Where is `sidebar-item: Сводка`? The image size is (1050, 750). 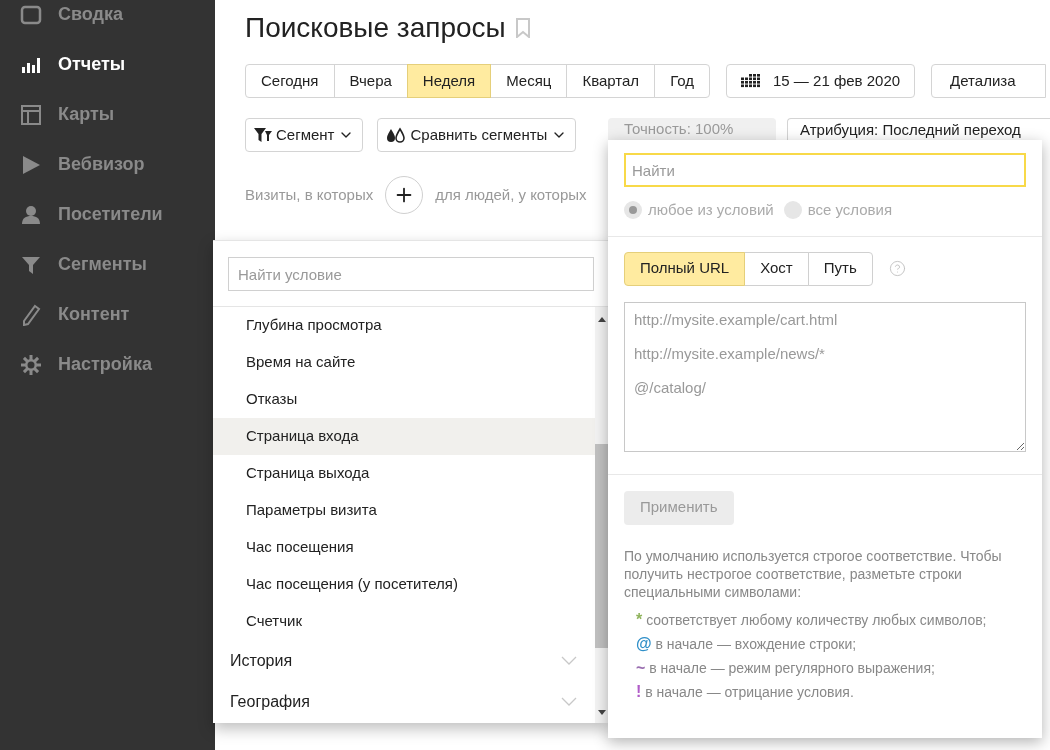
sidebar-item: Сводка is located at coordinates (107, 14).